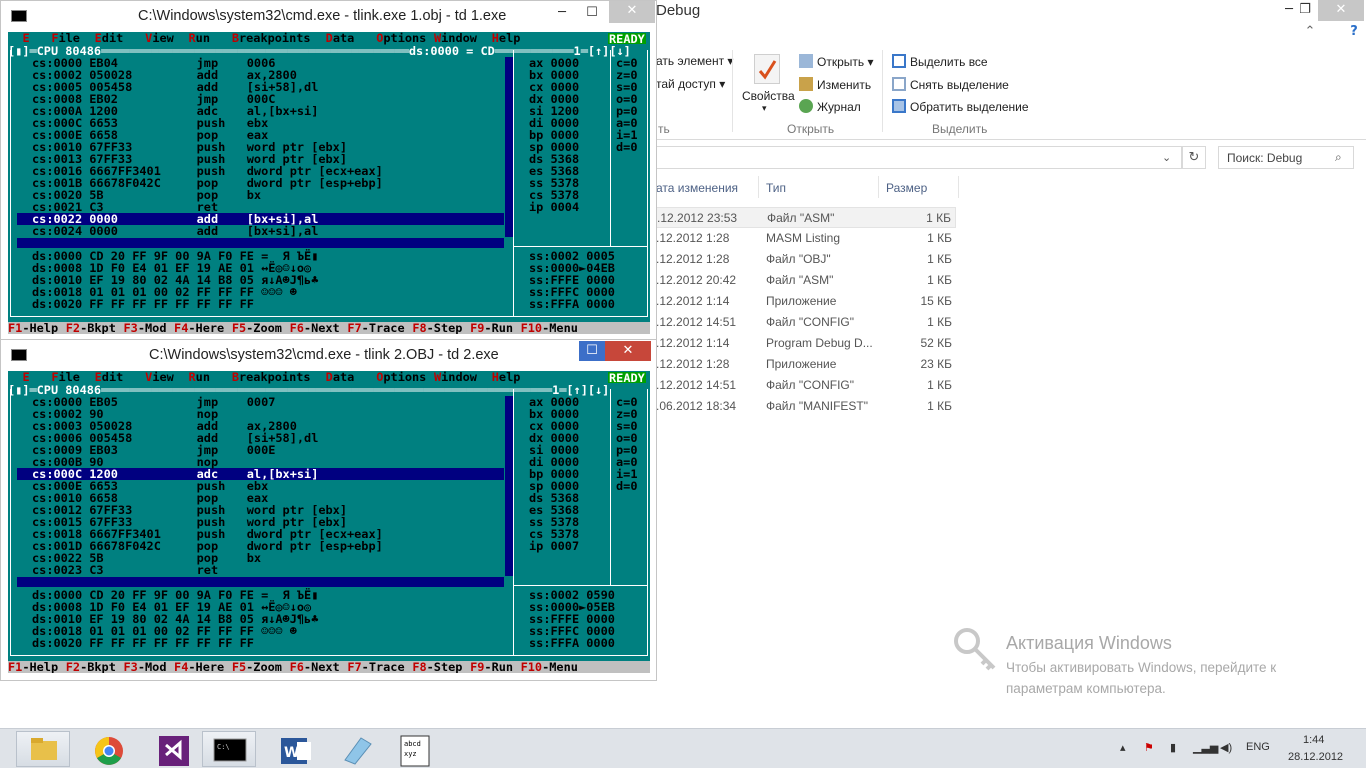 The image size is (1366, 772). I want to click on column-date: ата изменения, so click(697, 188).